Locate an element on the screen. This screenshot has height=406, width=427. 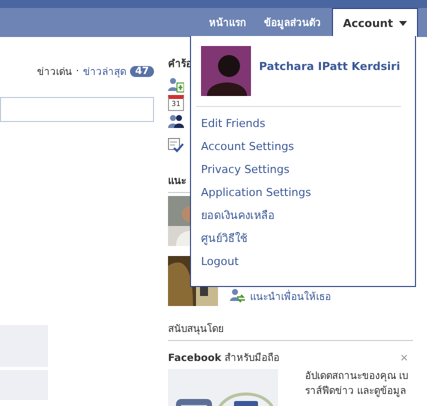
suggest-friend-text: แนะนำเพื่อนให้เธอ is located at coordinates (290, 296).